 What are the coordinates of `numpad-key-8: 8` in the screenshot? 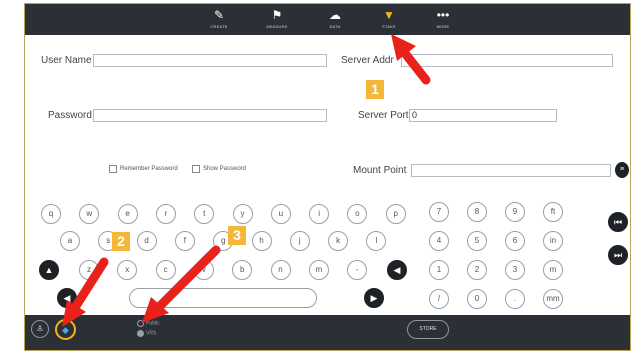 It's located at (477, 212).